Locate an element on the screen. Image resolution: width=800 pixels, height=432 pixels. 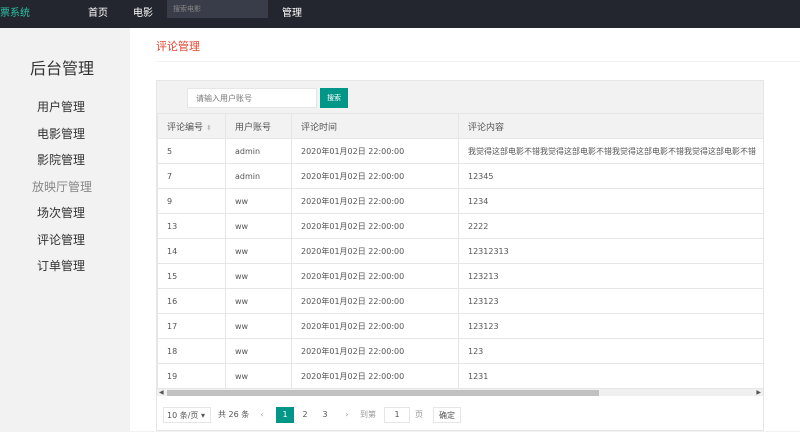
cell-comment-id: 5 is located at coordinates (191, 151).